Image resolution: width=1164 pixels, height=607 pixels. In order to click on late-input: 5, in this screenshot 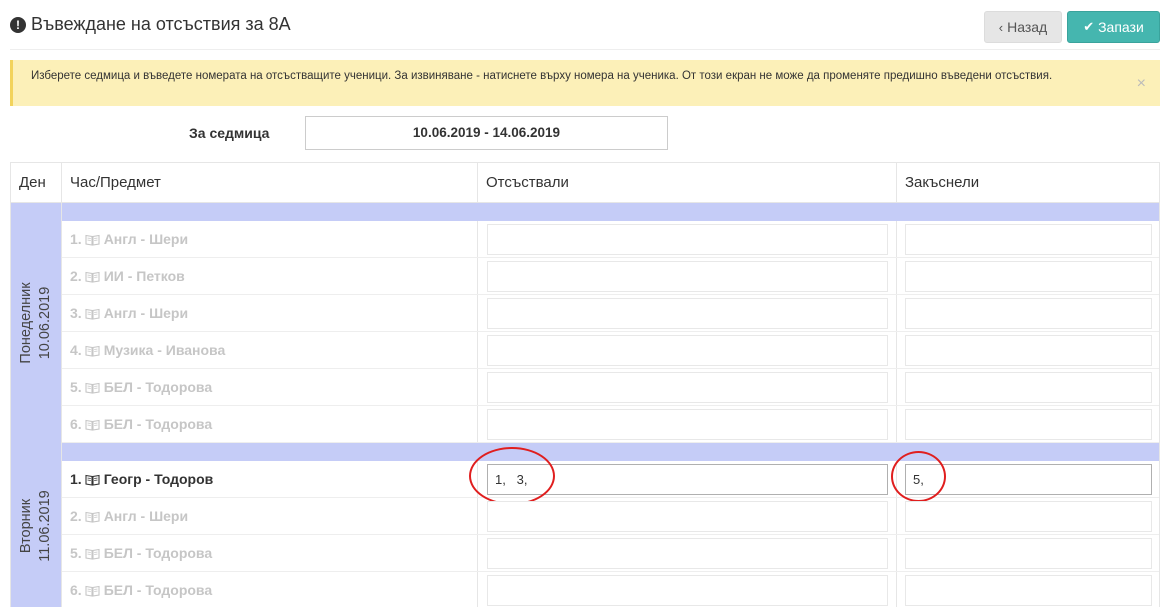, I will do `click(1028, 479)`.